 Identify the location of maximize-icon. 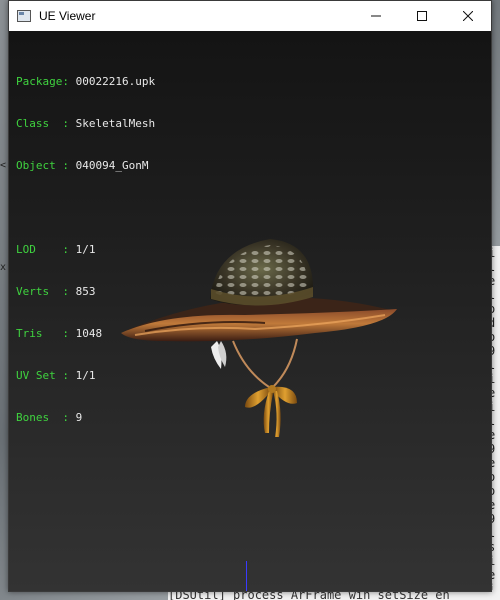
(422, 16).